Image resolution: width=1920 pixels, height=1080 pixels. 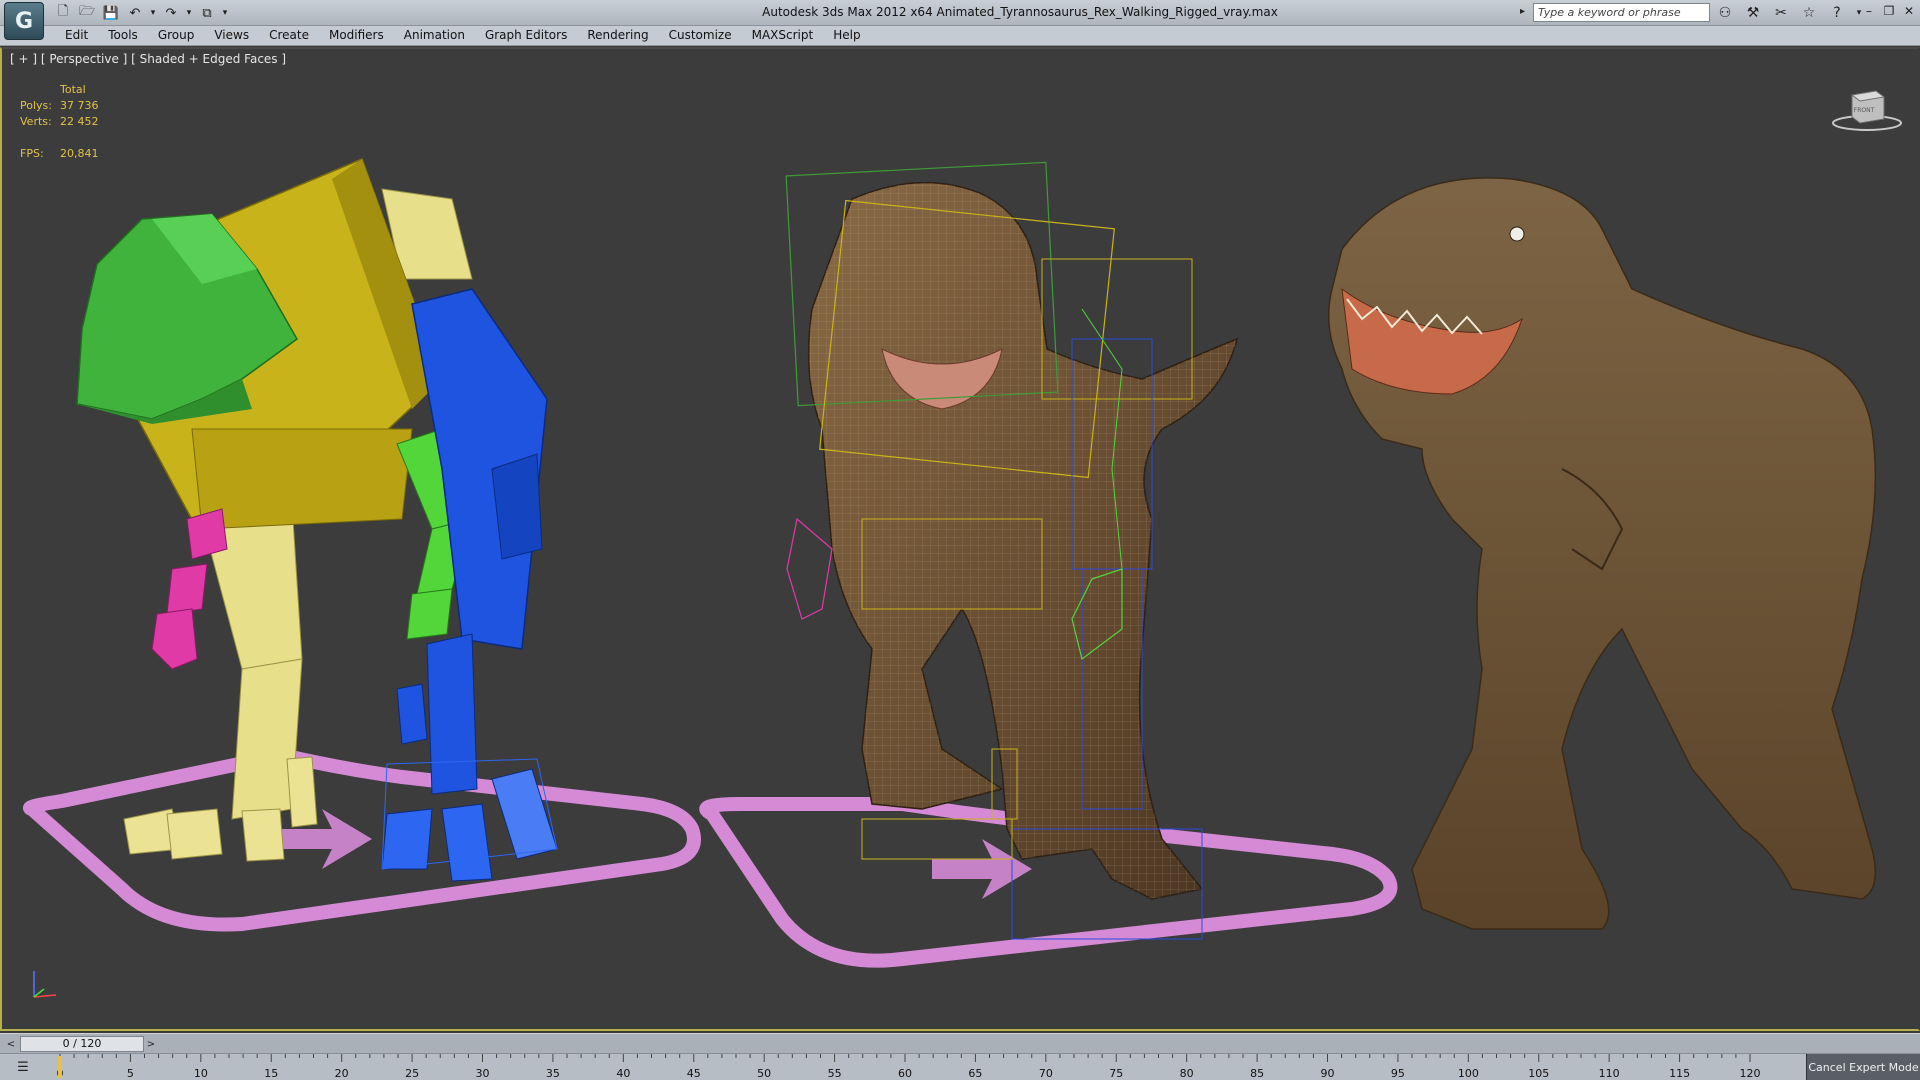 I want to click on tick-label: 5, so click(x=130, y=1073).